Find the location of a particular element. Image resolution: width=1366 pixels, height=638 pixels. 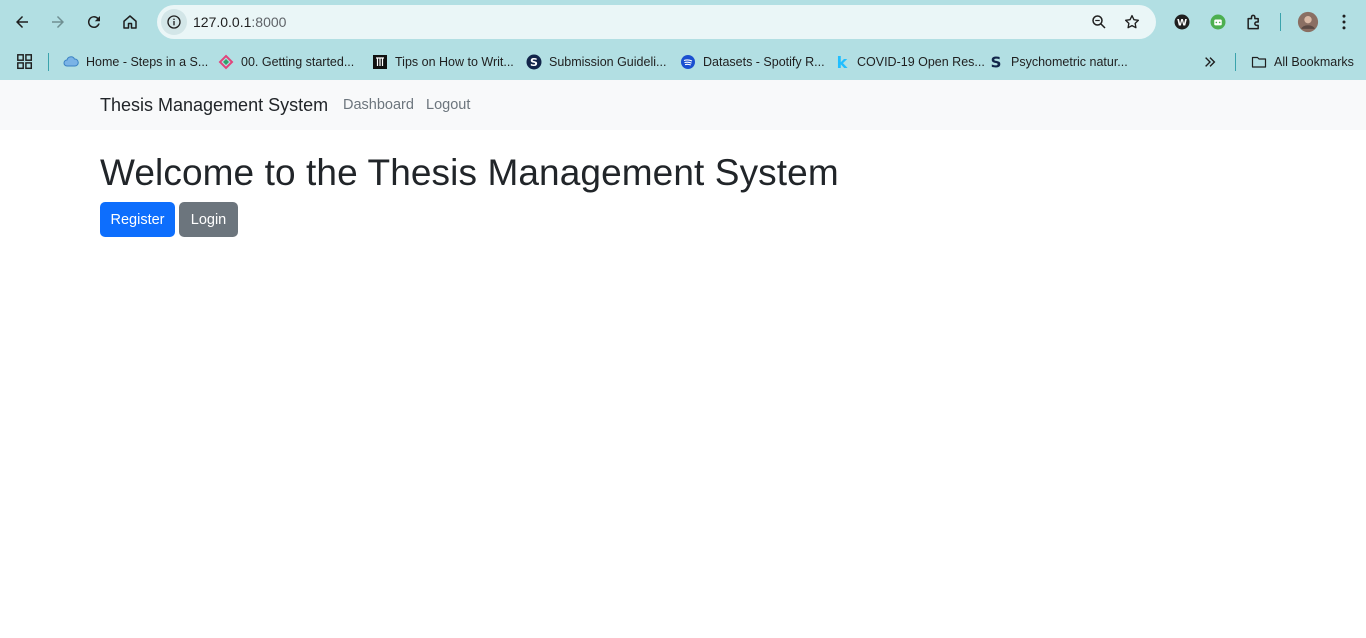

folder-icon is located at coordinates (1259, 62).